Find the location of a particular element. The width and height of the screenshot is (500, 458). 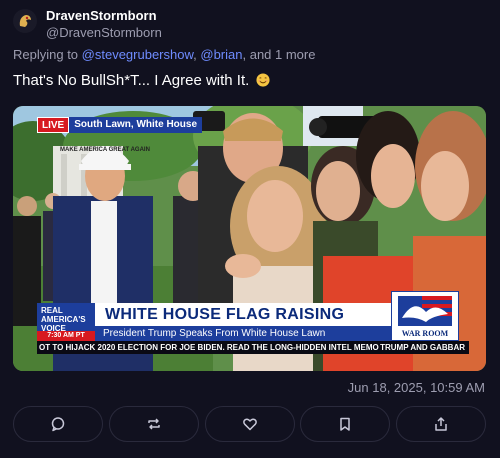

repost-icon is located at coordinates (154, 424).